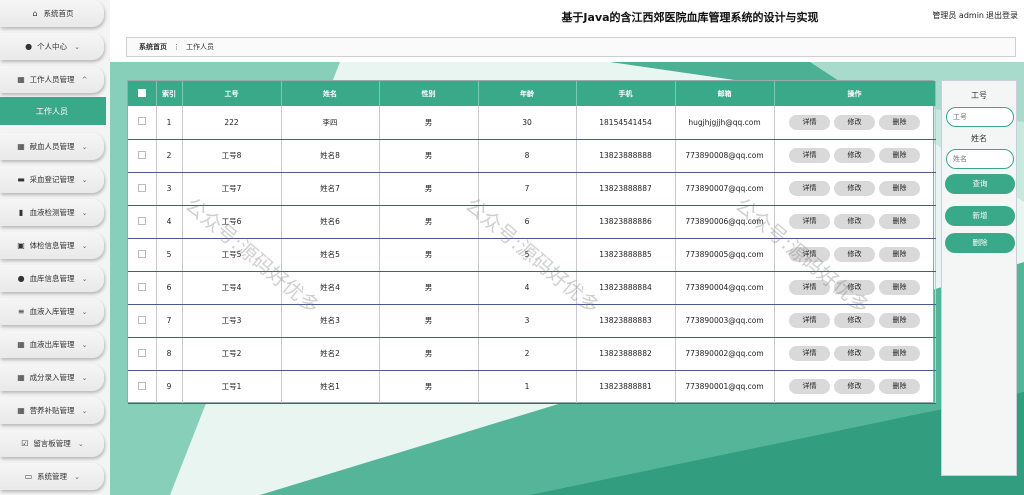 Image resolution: width=1024 pixels, height=495 pixels. I want to click on sidebar-item: ● 个人中心 ⌄, so click(52, 46).